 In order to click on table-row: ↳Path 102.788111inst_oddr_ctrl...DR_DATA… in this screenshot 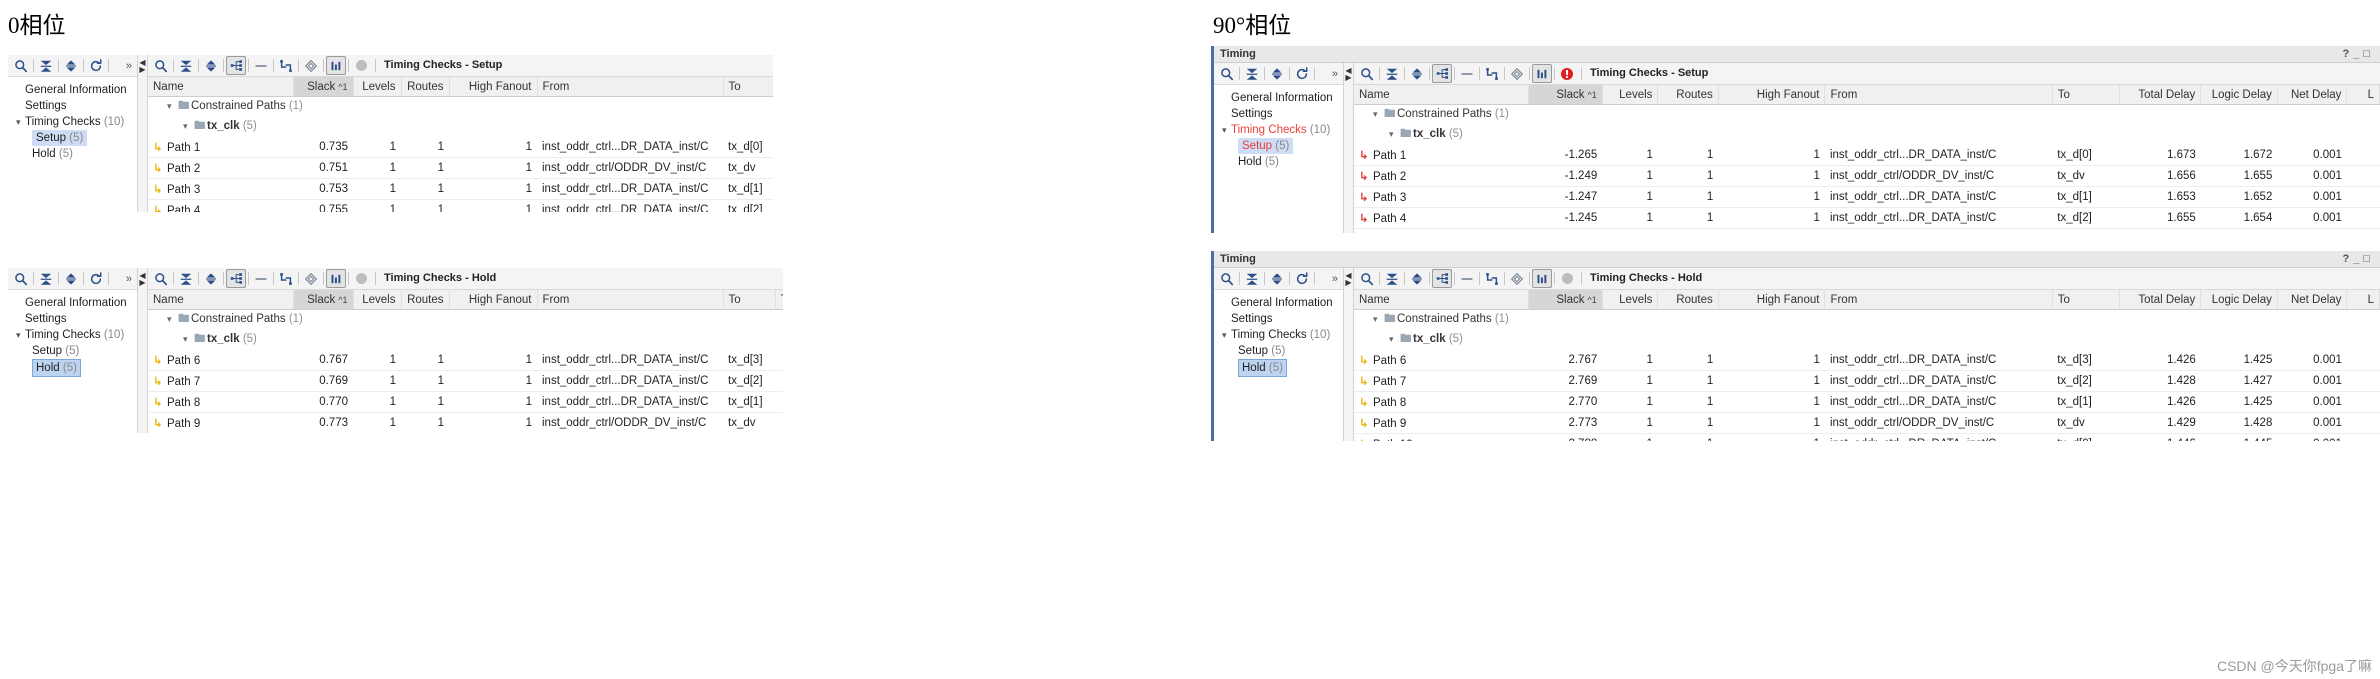, I will do `click(1867, 437)`.